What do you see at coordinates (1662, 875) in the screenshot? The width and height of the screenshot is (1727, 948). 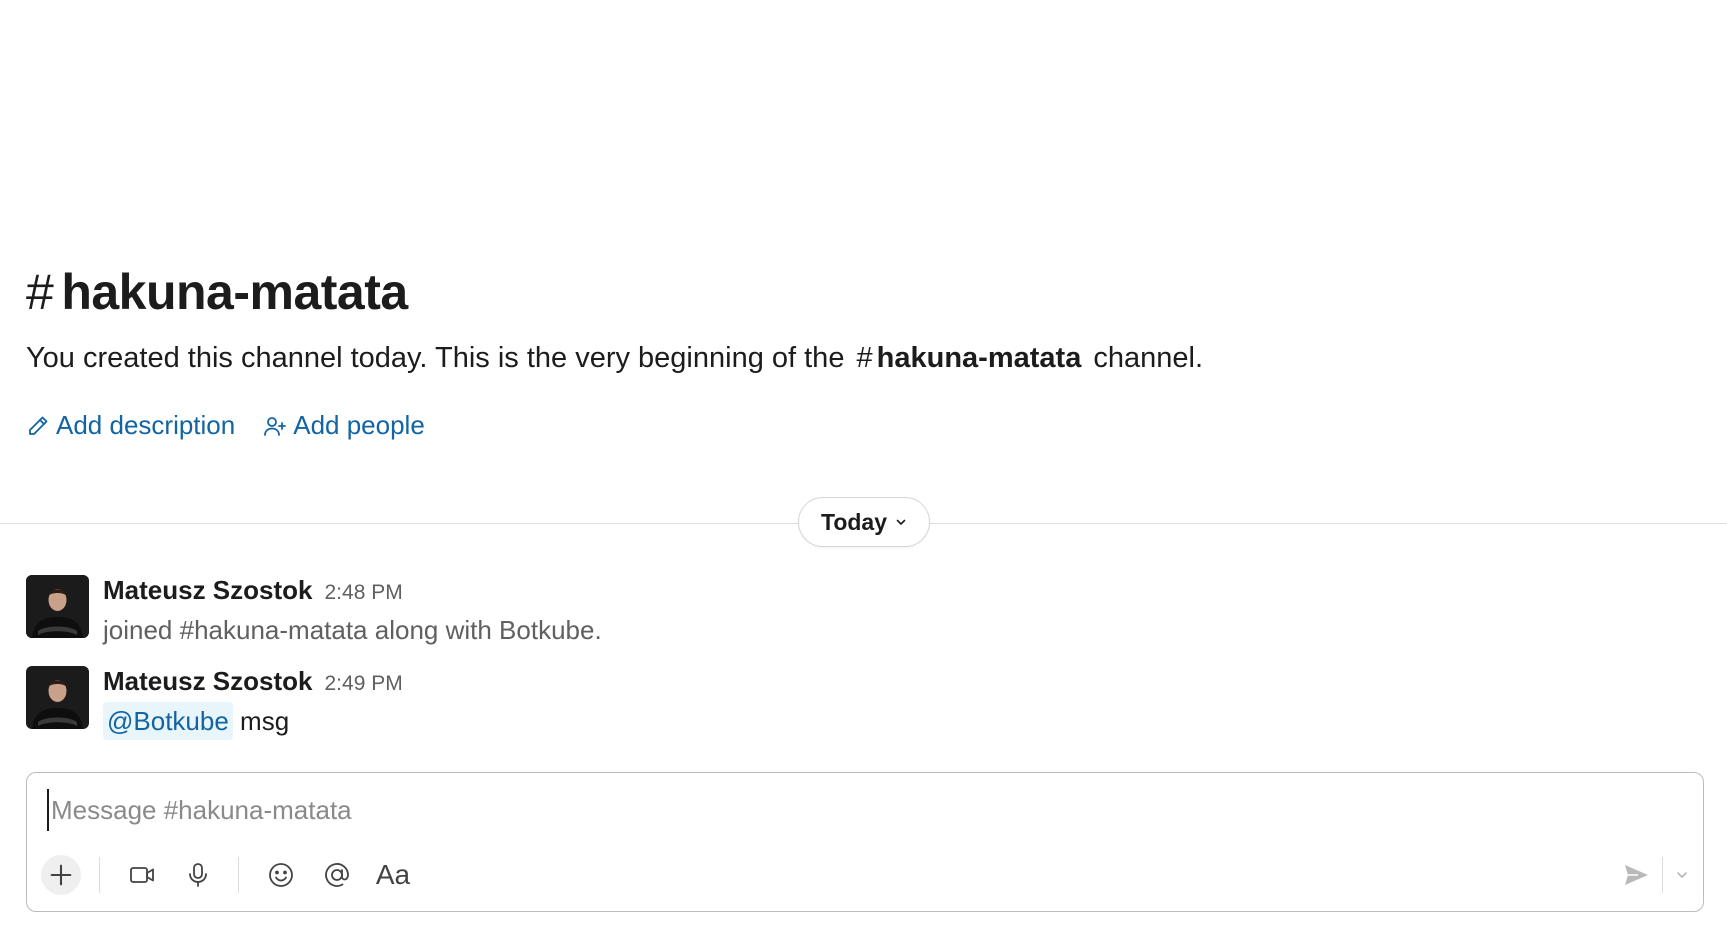 I see `send-divider` at bounding box center [1662, 875].